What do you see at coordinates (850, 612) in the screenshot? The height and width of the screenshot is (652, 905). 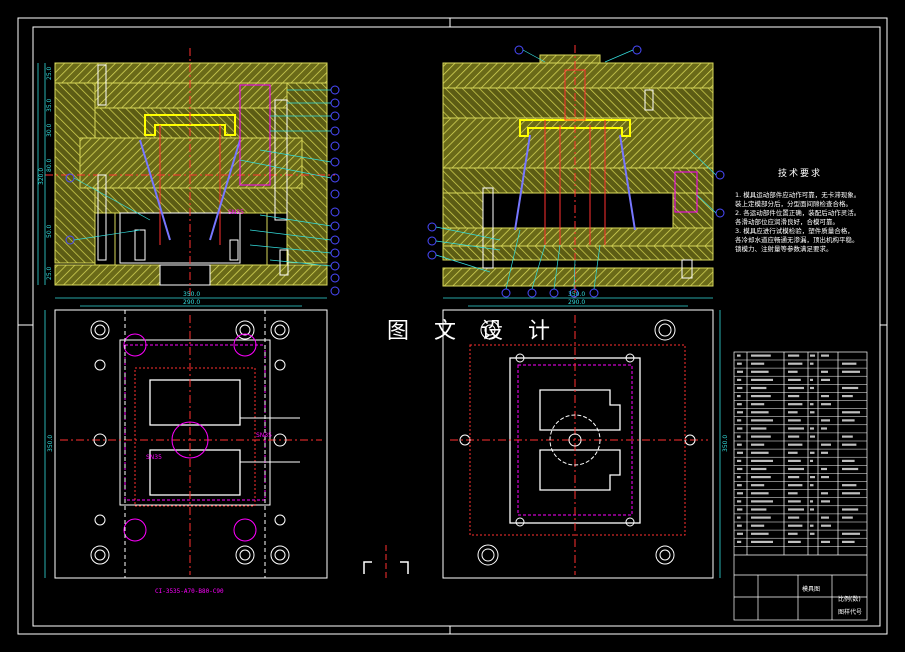 I see `title-block-field-3: 图样代号` at bounding box center [850, 612].